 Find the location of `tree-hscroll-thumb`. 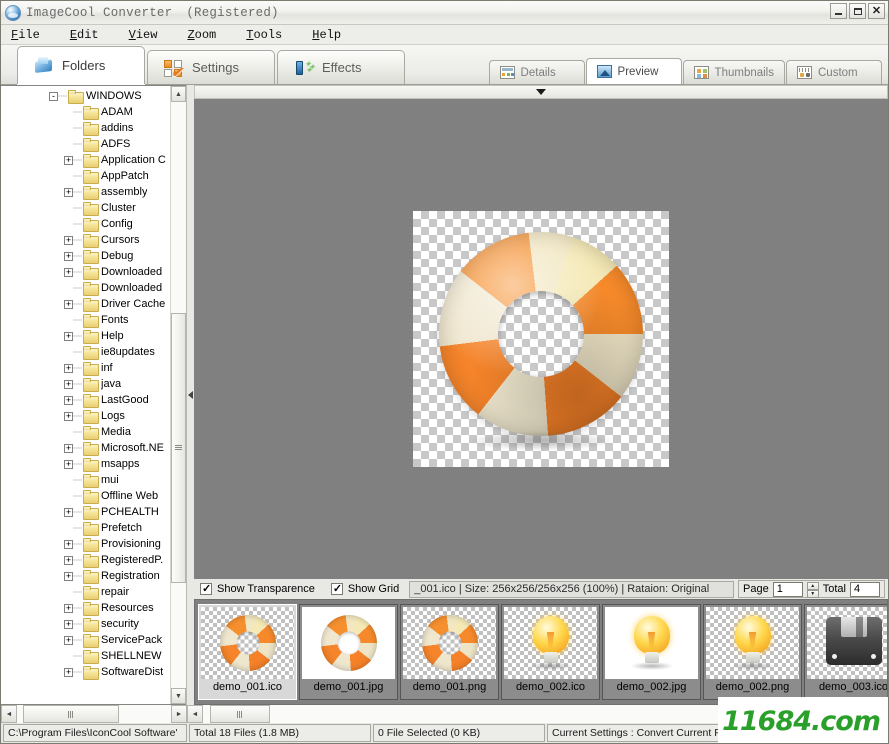

tree-hscroll-thumb is located at coordinates (71, 714).